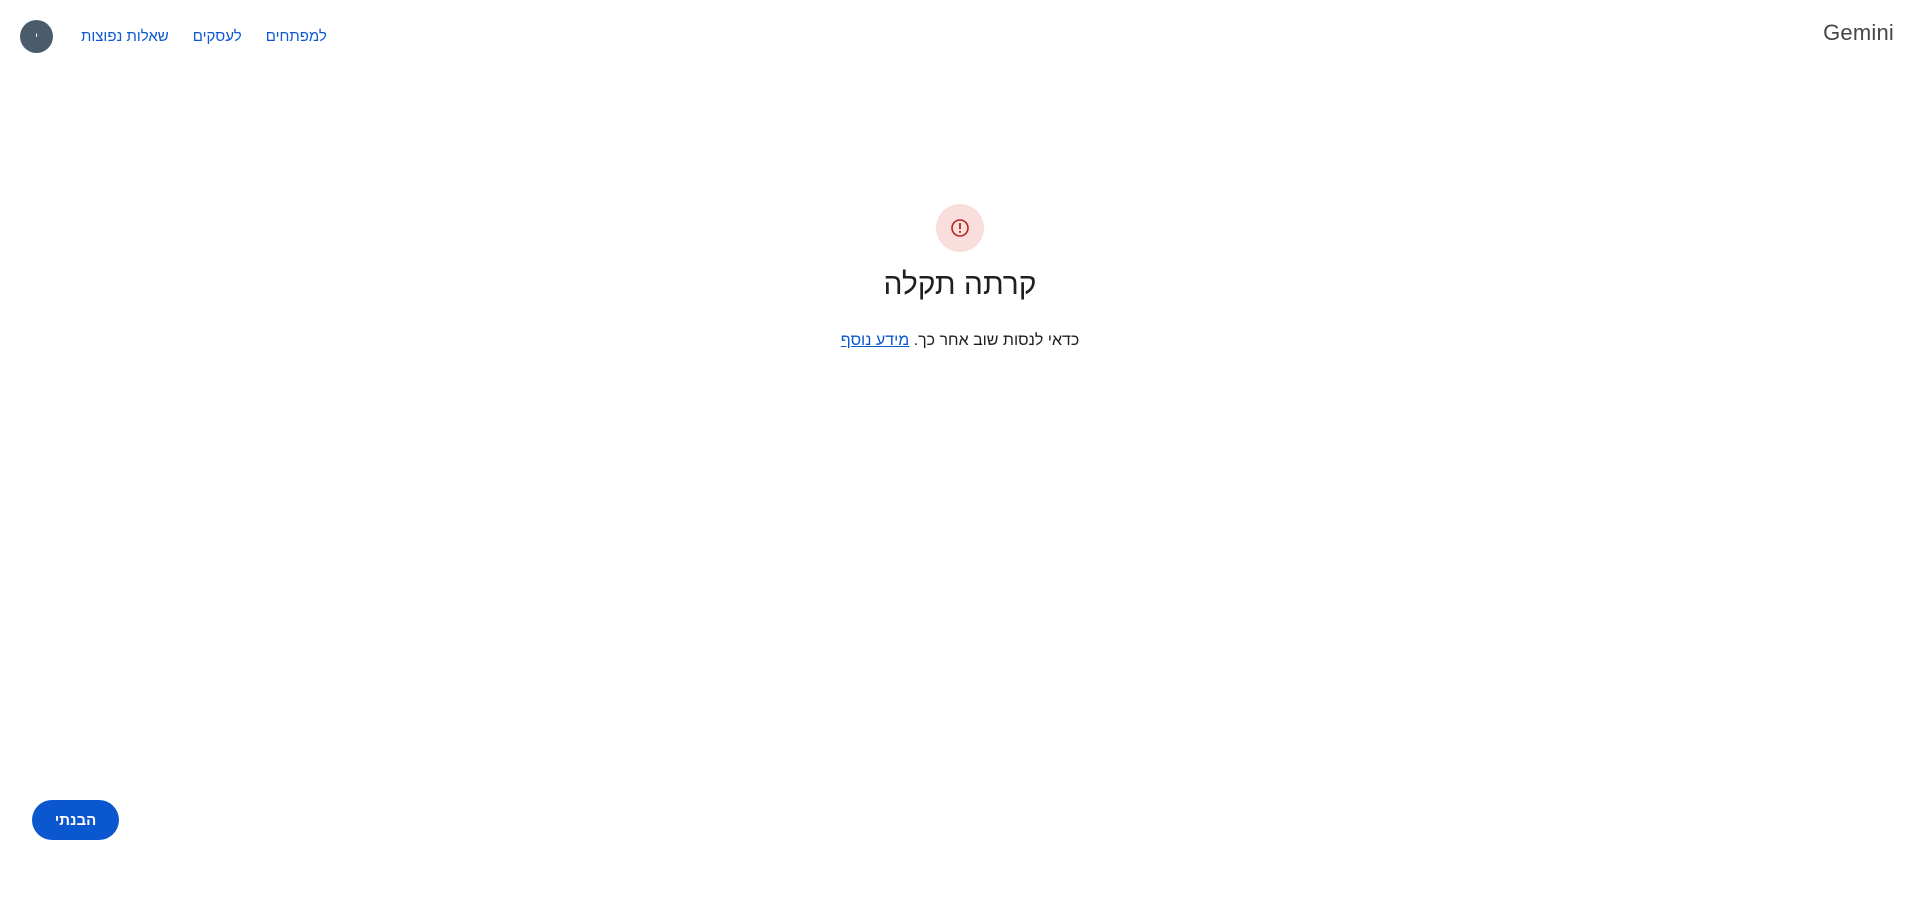 The height and width of the screenshot is (911, 1920). I want to click on avatar: י, so click(36, 36).